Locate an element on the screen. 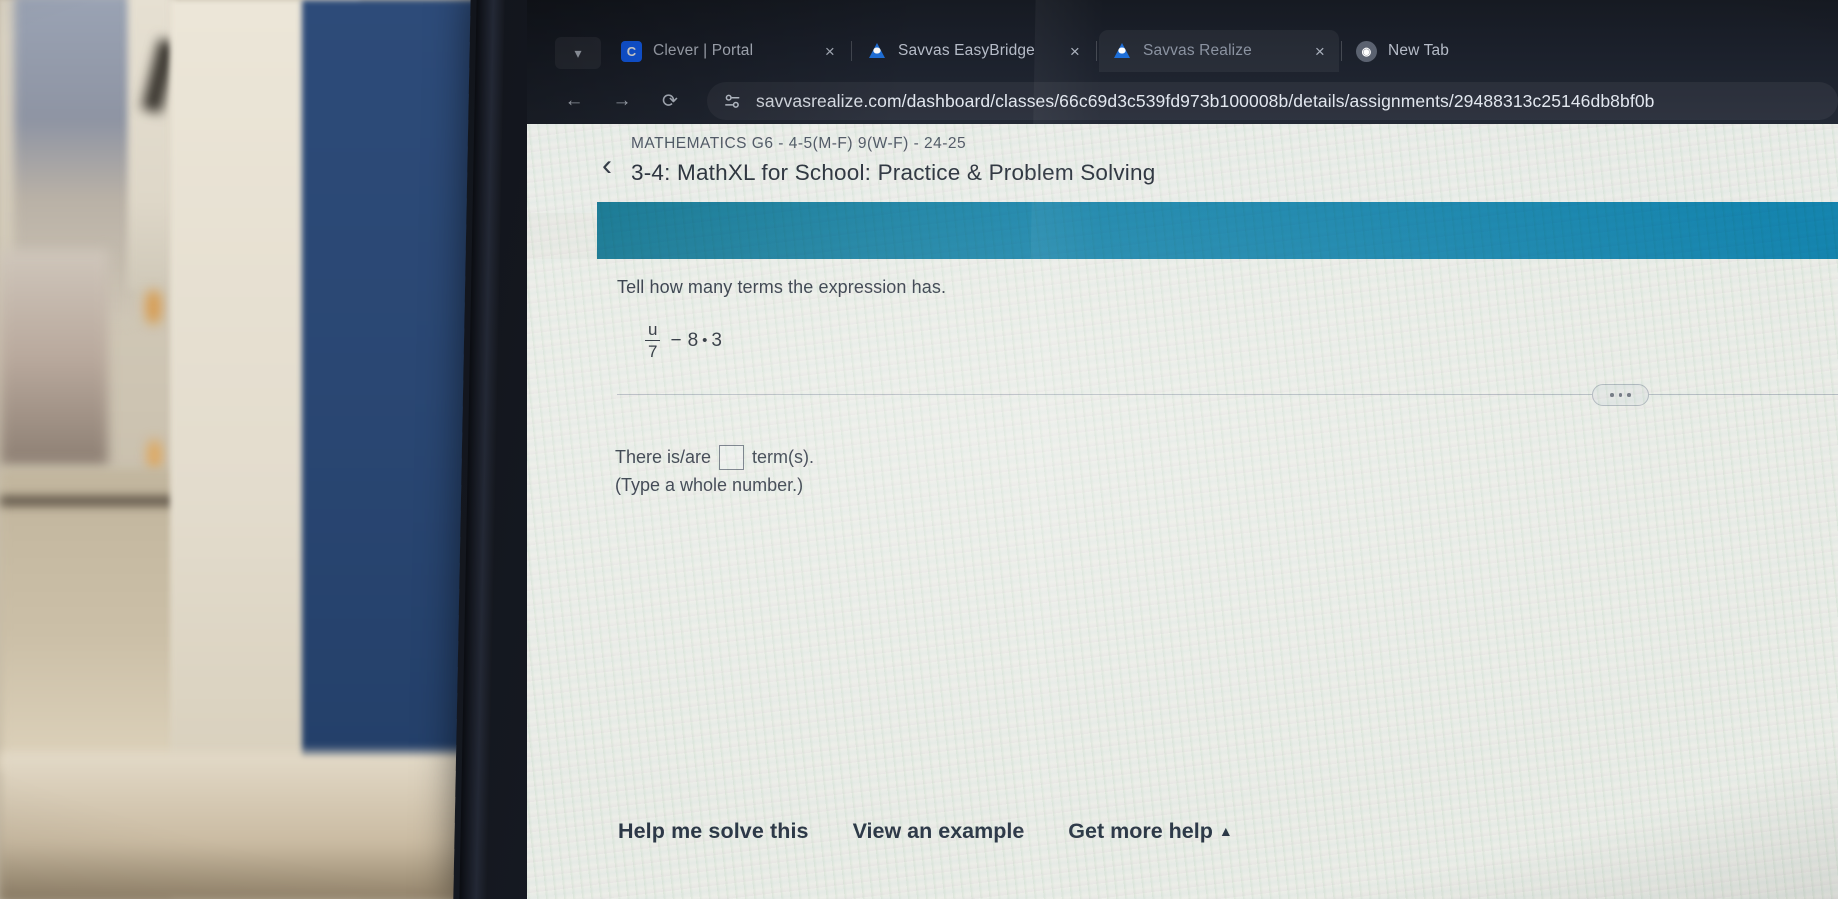 The image size is (1838, 899). chevron-down-icon: ▾ is located at coordinates (578, 53).